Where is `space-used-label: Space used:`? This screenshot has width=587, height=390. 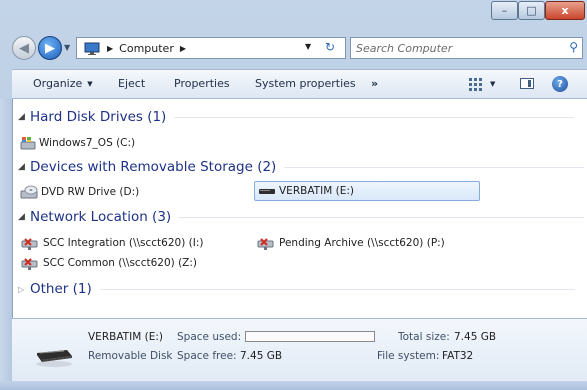 space-used-label: Space used: is located at coordinates (209, 337).